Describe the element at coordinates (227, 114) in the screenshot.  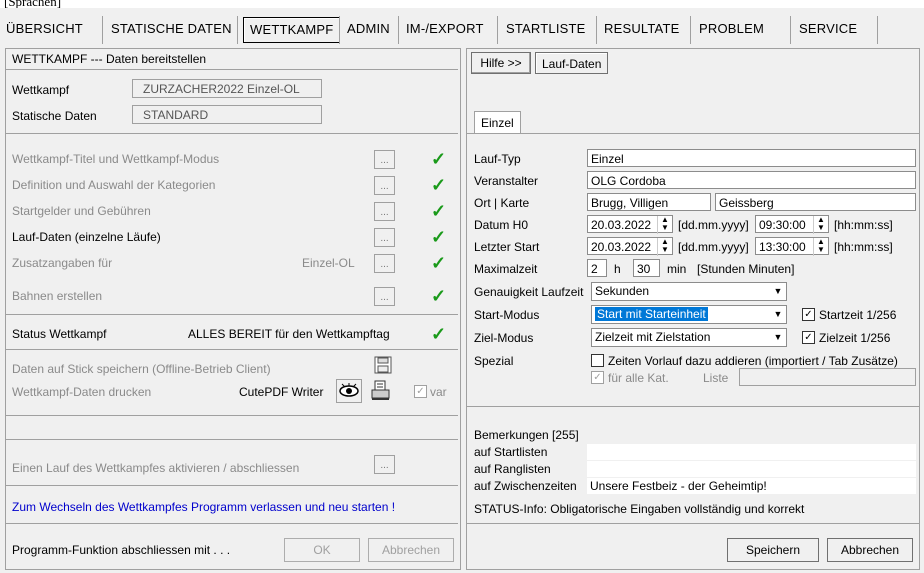
I see `statische-daten-value: STANDARD` at that location.